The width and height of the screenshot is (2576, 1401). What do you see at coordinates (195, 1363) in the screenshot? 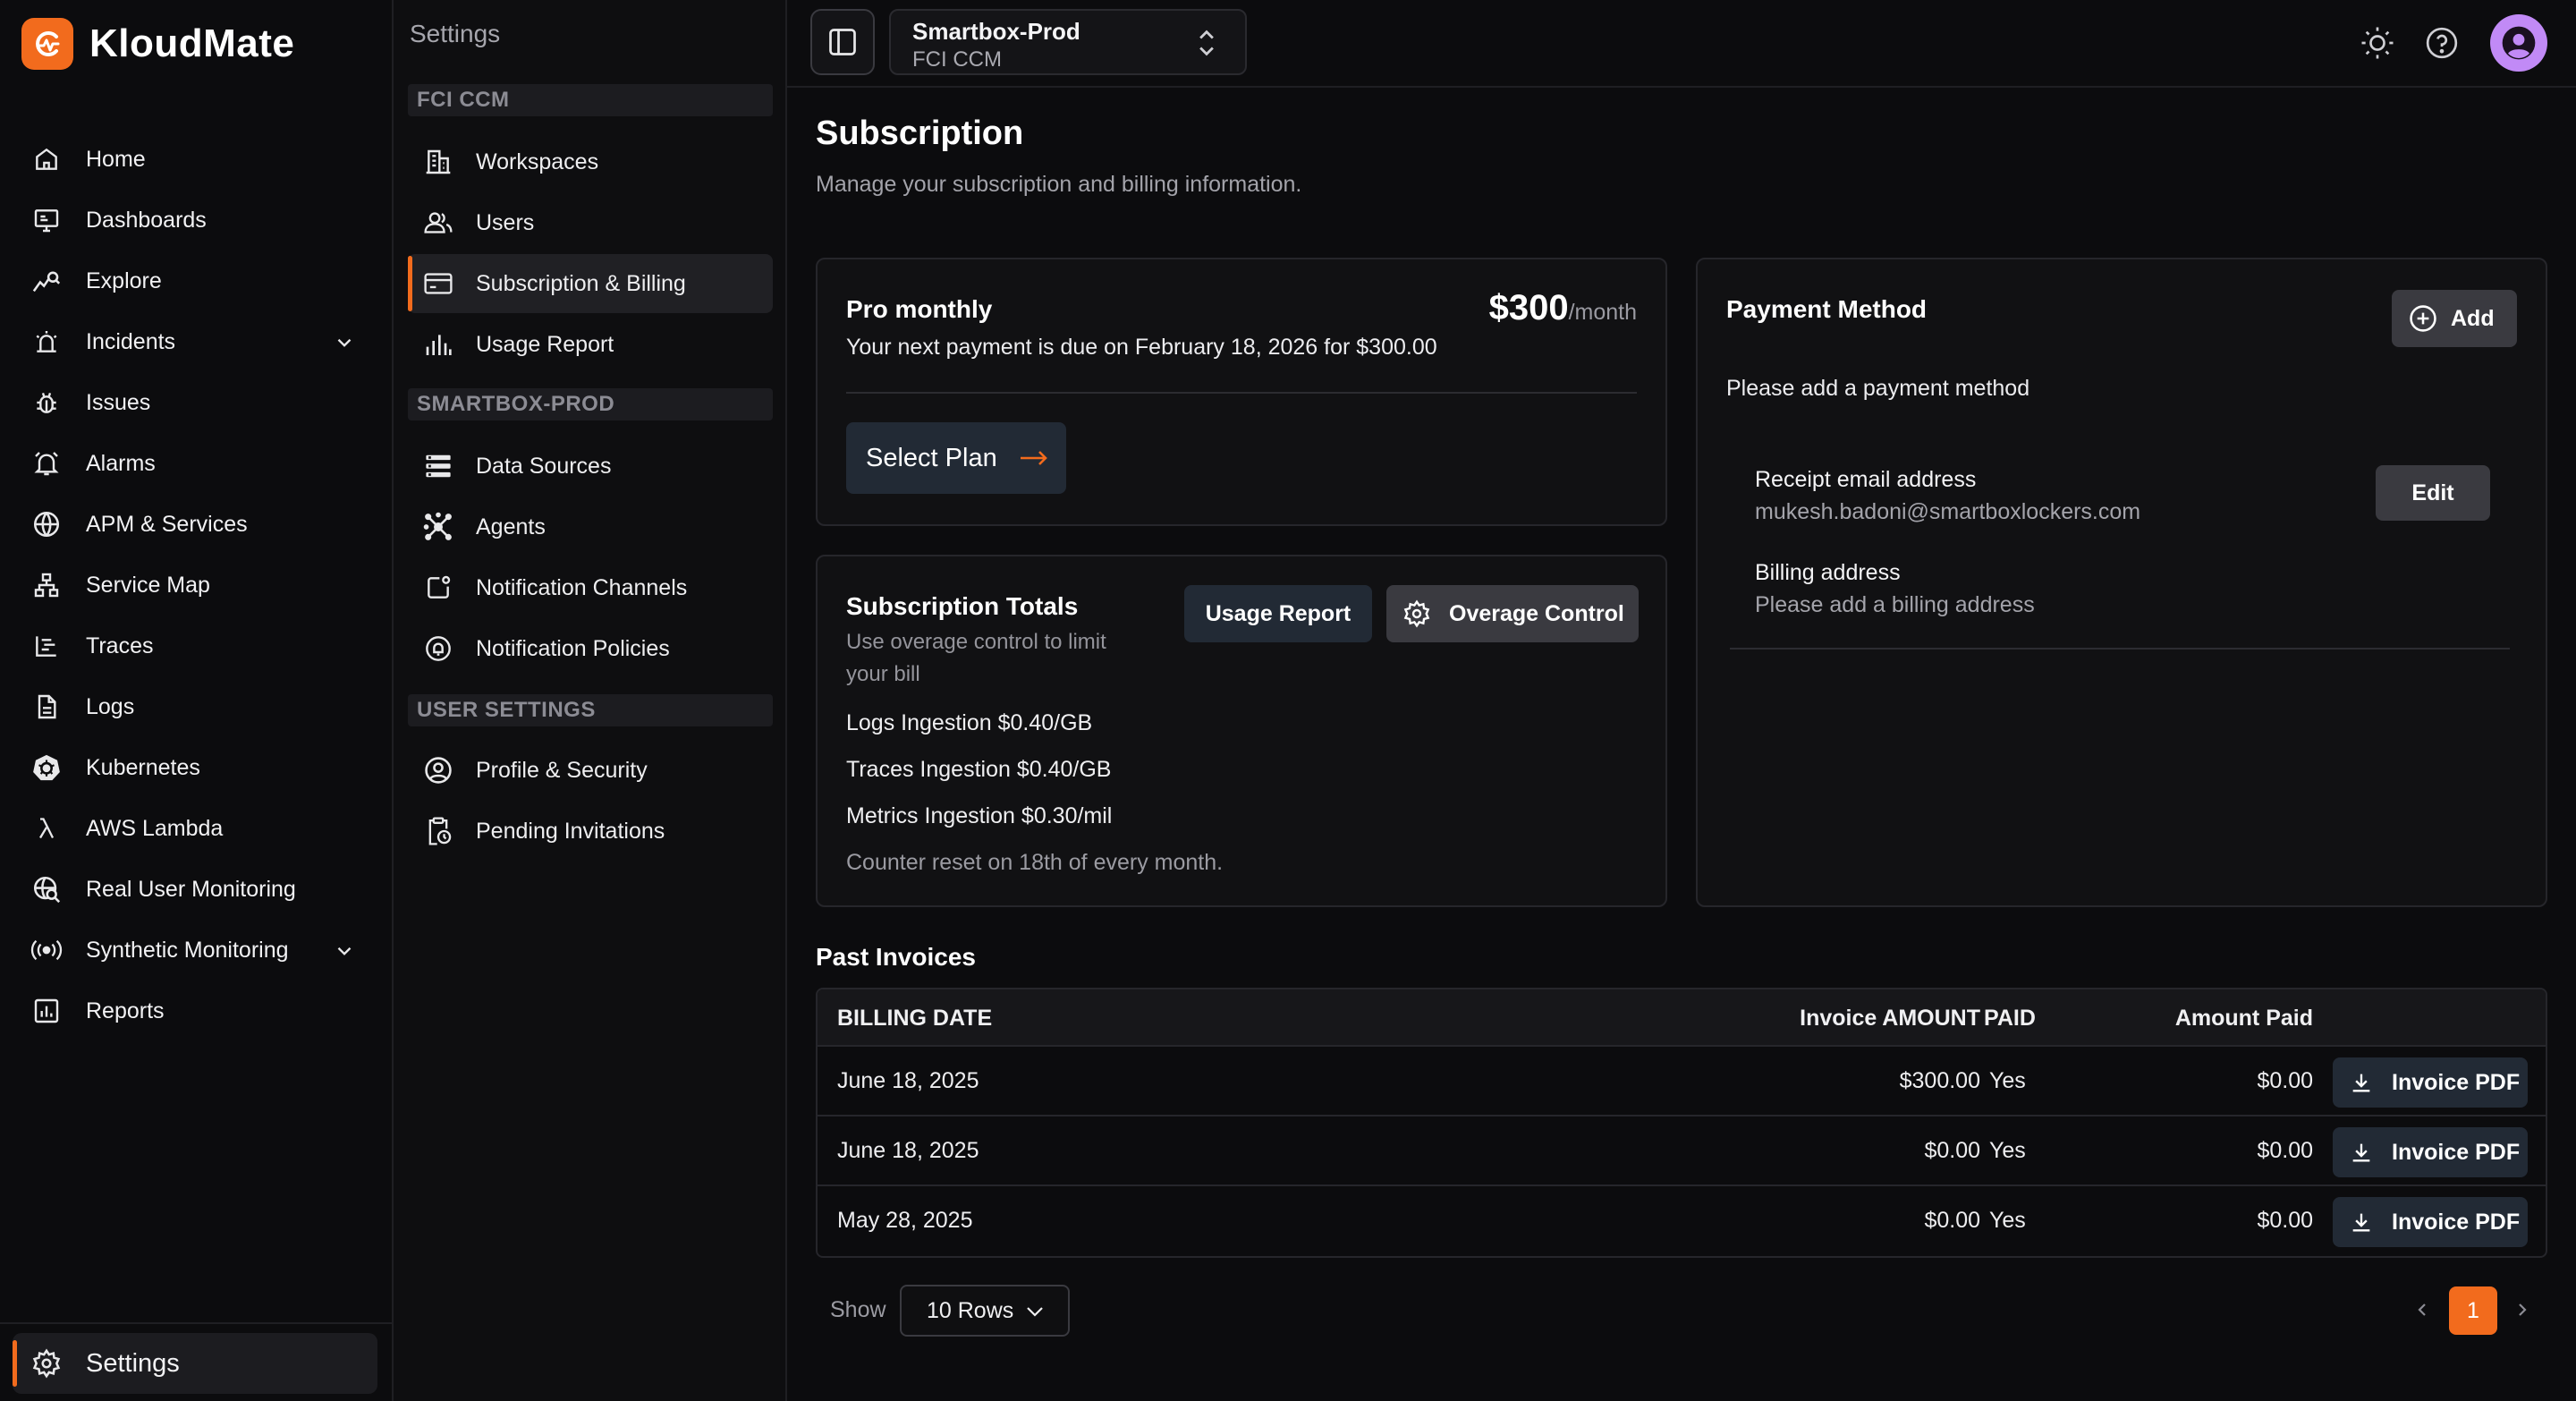
I see `nav-item-settings: Settings` at bounding box center [195, 1363].